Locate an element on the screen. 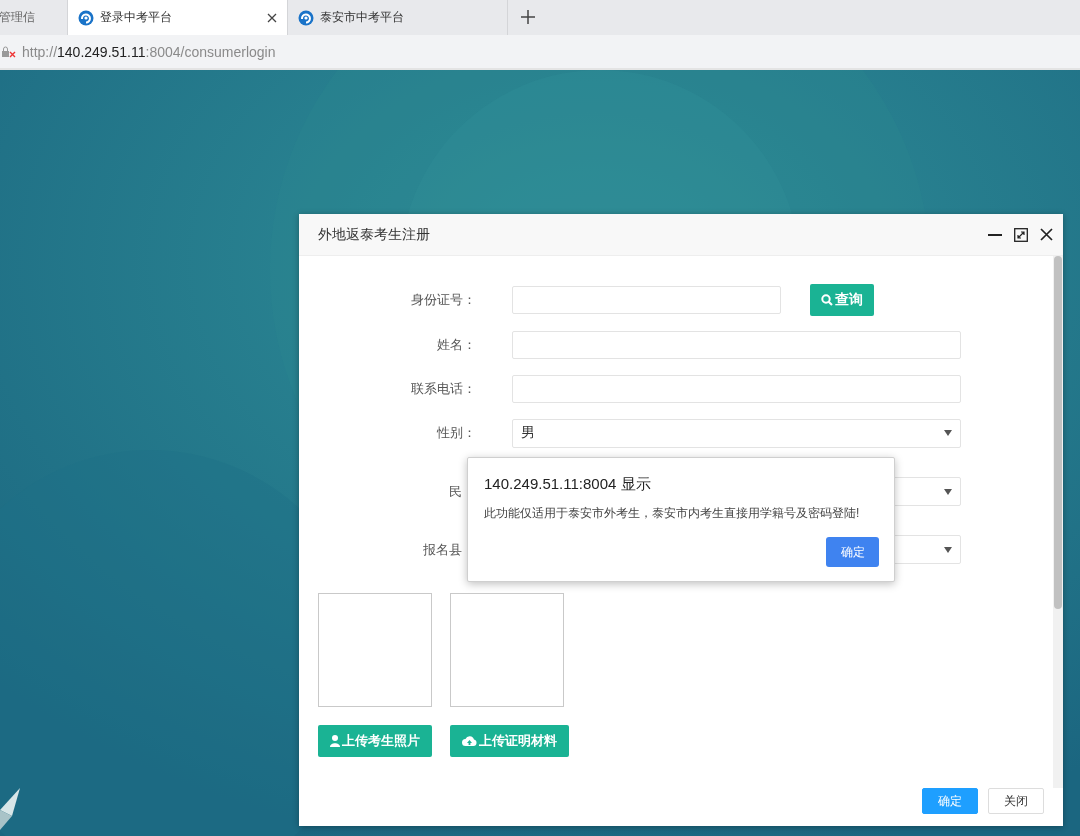  maximize-icon is located at coordinates (1021, 234).